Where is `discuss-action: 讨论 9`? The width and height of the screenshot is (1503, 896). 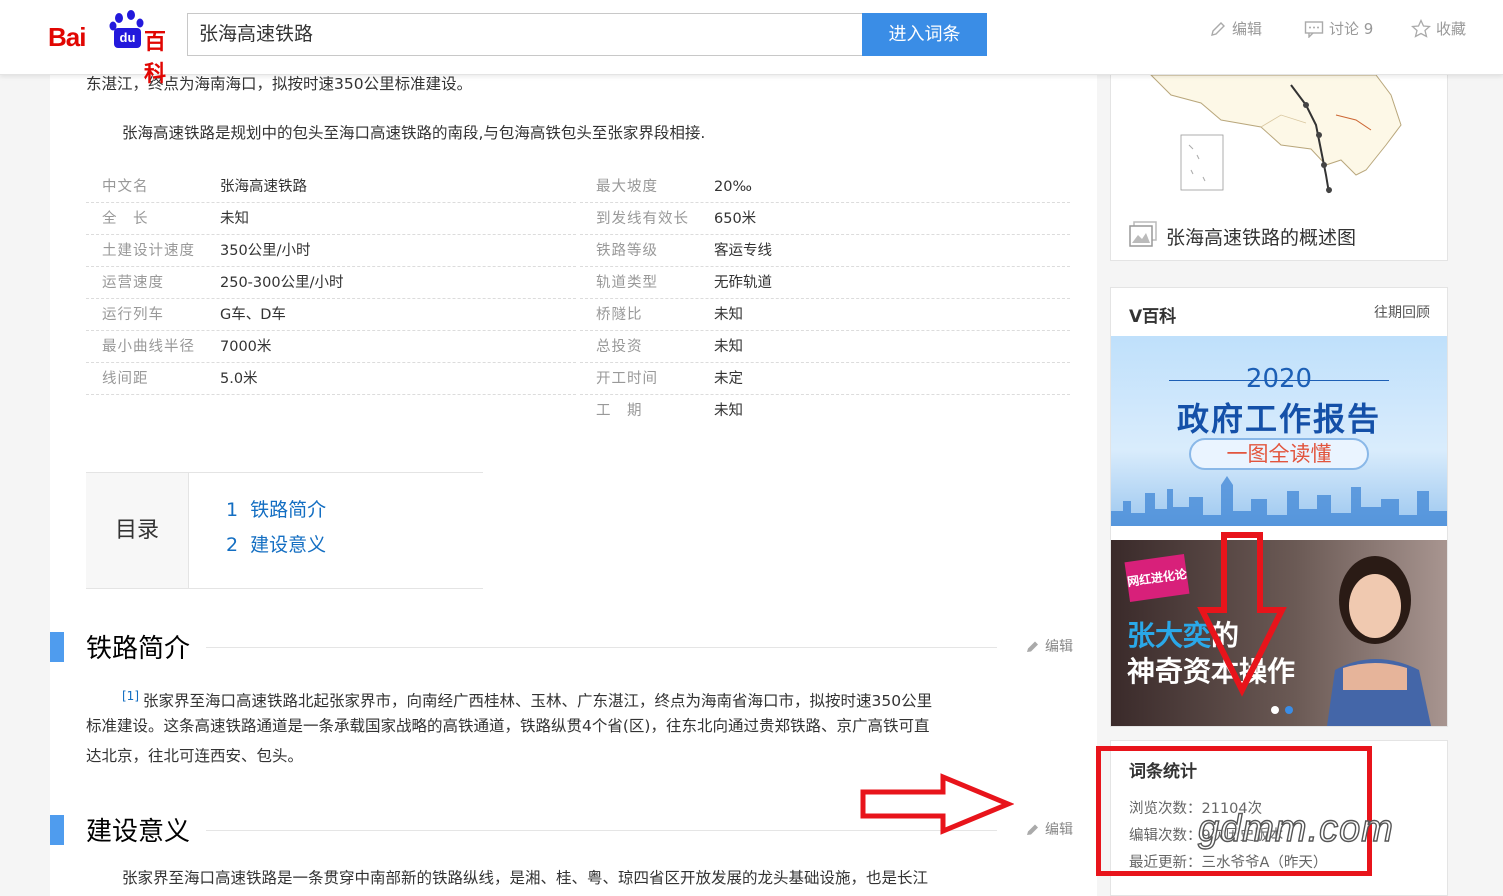 discuss-action: 讨论 9 is located at coordinates (1338, 28).